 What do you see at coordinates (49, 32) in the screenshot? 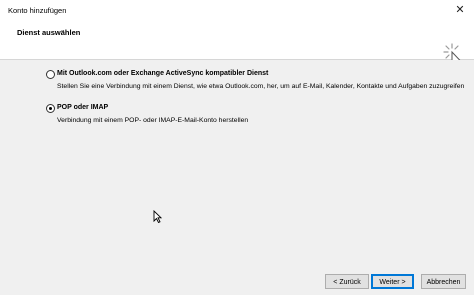
I see `page-title: Dienst auswählen` at bounding box center [49, 32].